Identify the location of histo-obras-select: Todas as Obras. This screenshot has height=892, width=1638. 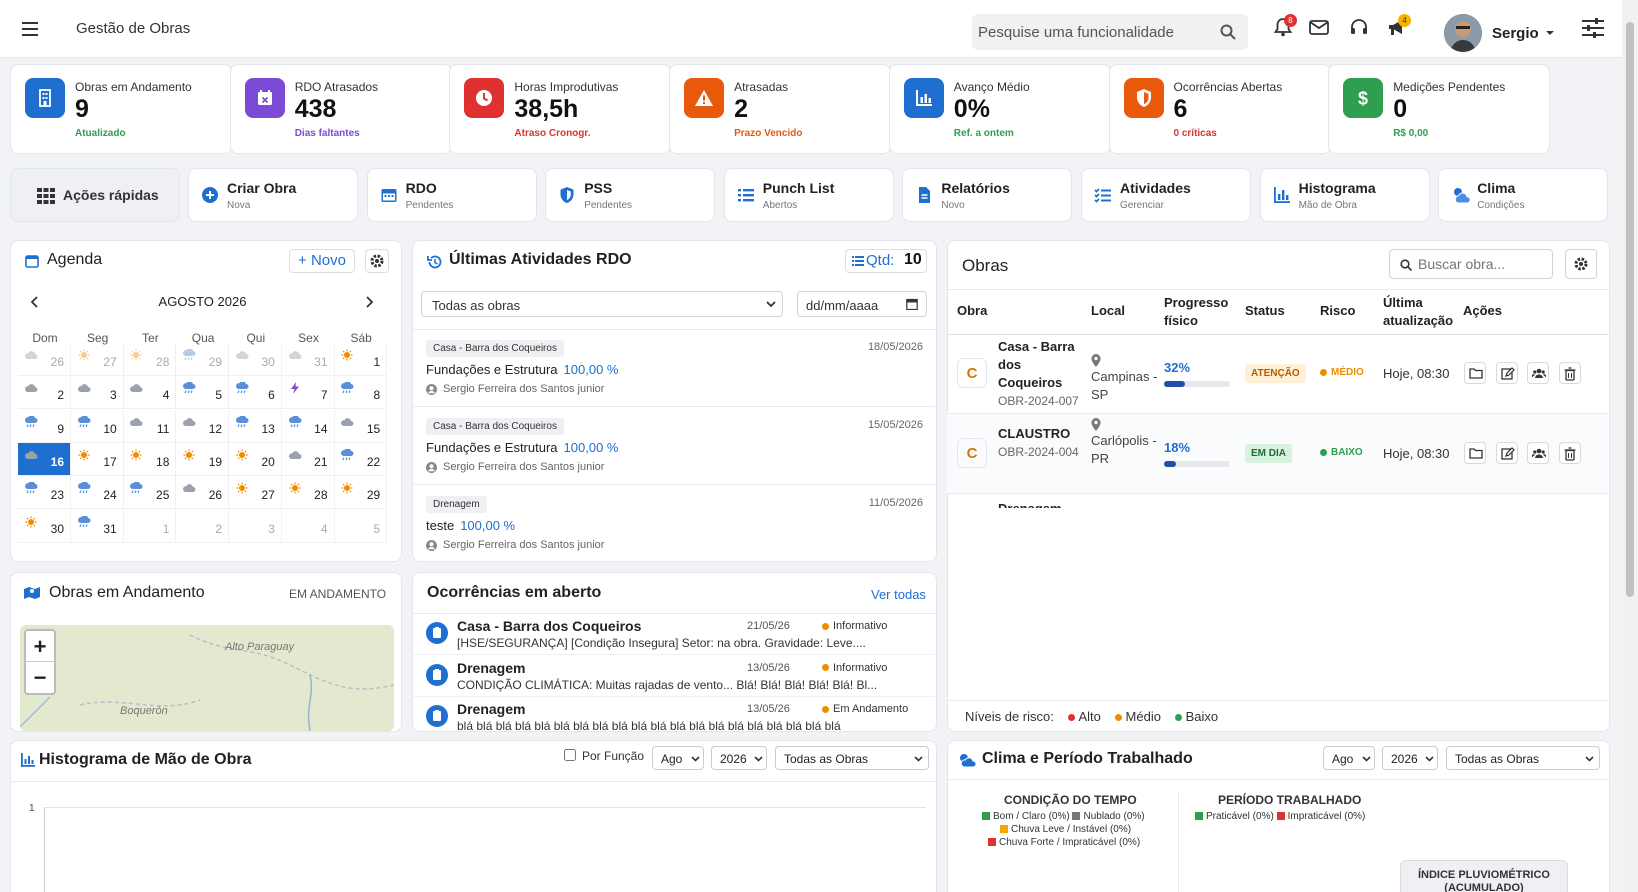
(852, 758).